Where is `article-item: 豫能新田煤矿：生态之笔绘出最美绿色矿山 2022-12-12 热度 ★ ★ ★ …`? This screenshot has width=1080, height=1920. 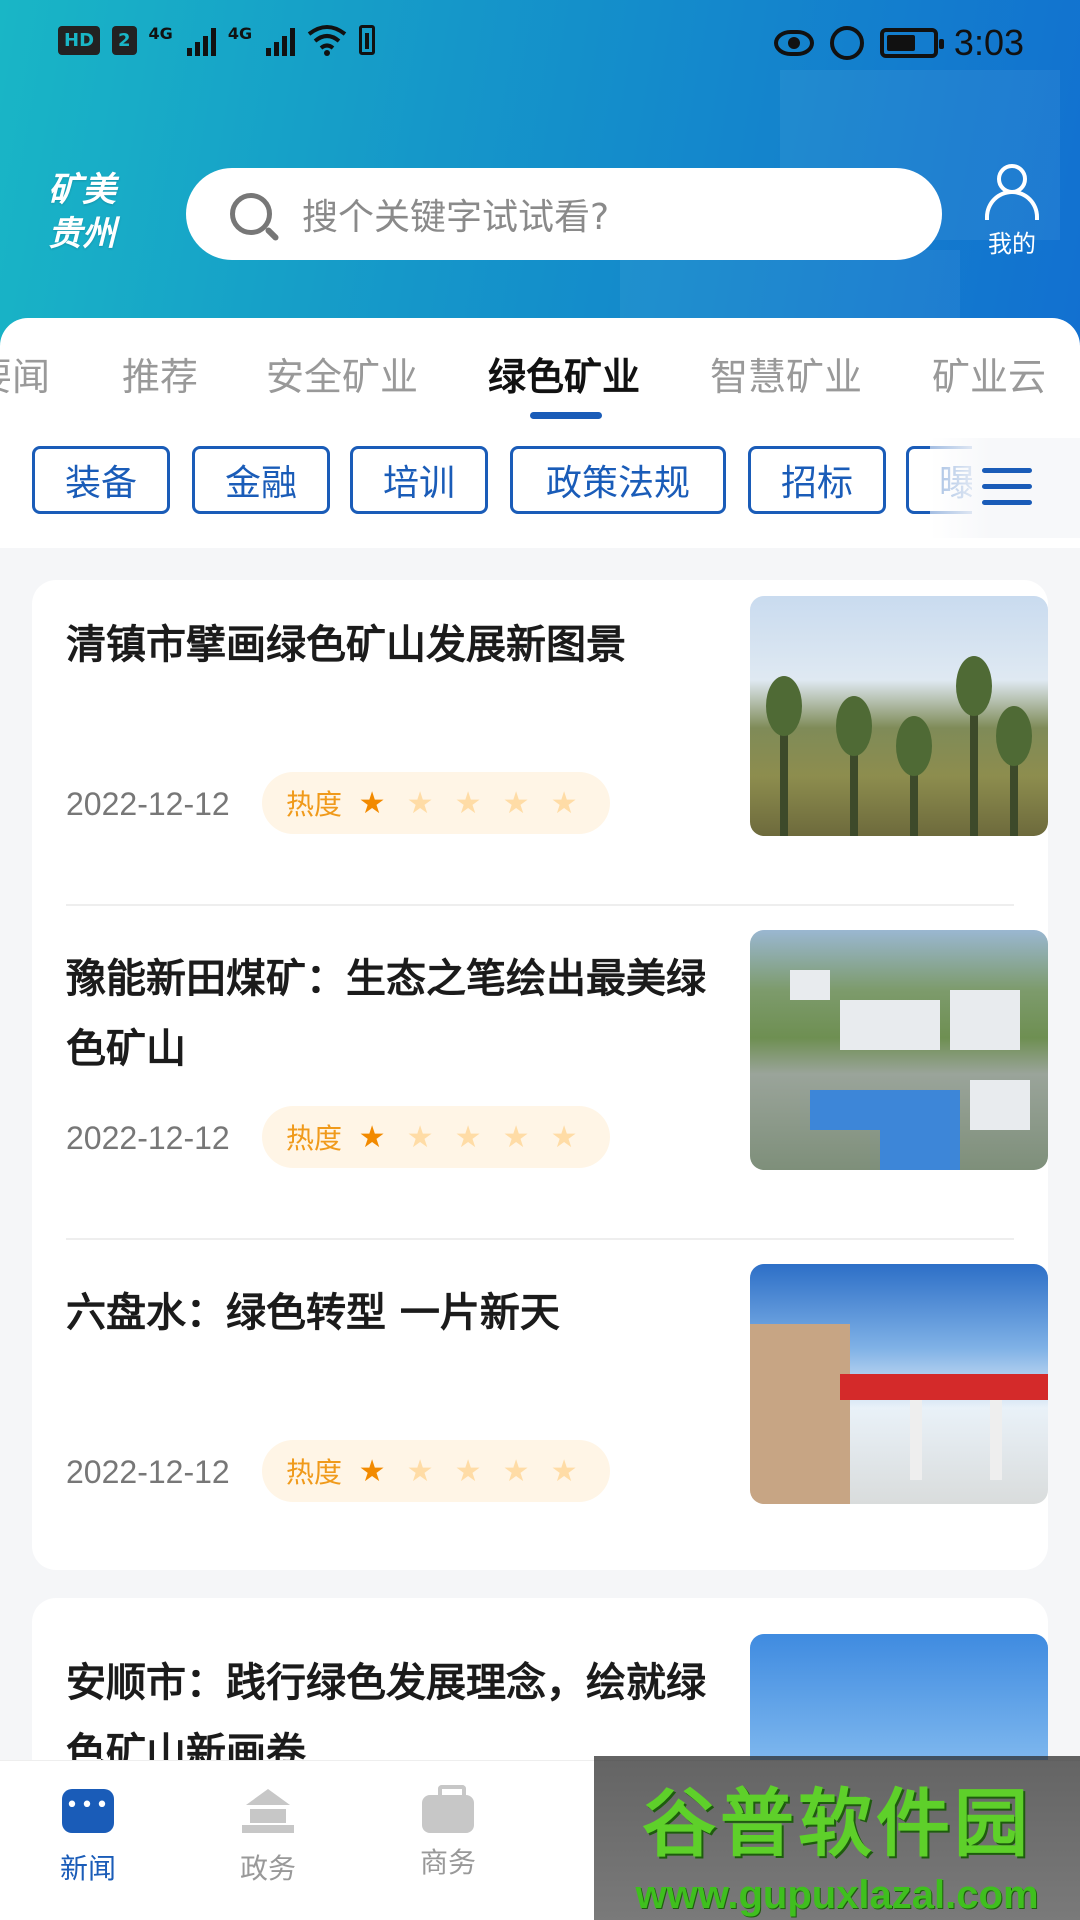
article-item: 豫能新田煤矿：生态之笔绘出最美绿色矿山 2022-12-12 热度 ★ ★ ★ … is located at coordinates (557, 1064).